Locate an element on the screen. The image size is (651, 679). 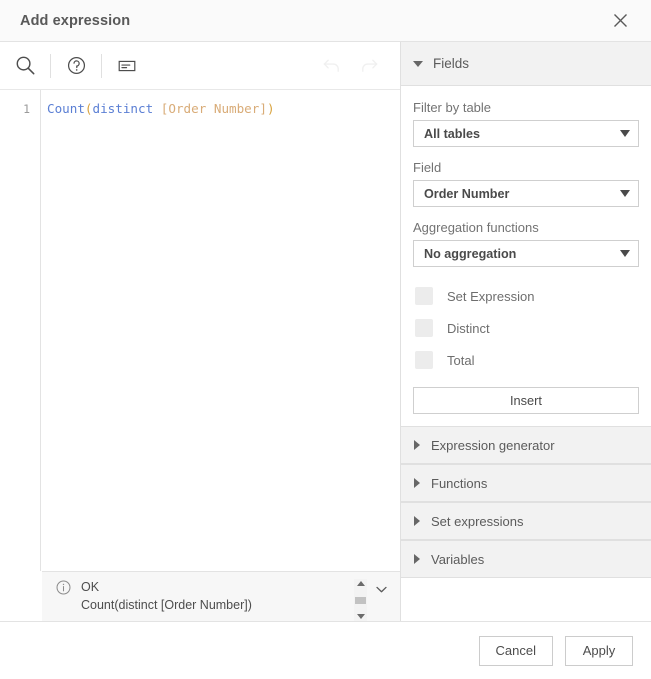
token-close-paren: ) is located at coordinates (270, 108).